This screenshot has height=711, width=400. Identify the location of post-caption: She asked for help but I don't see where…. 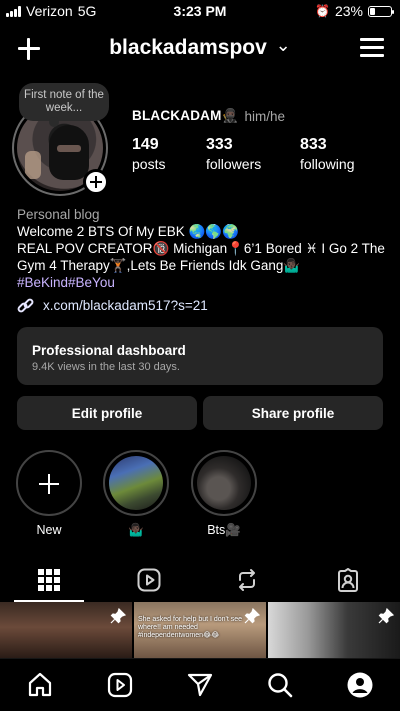
(190, 627).